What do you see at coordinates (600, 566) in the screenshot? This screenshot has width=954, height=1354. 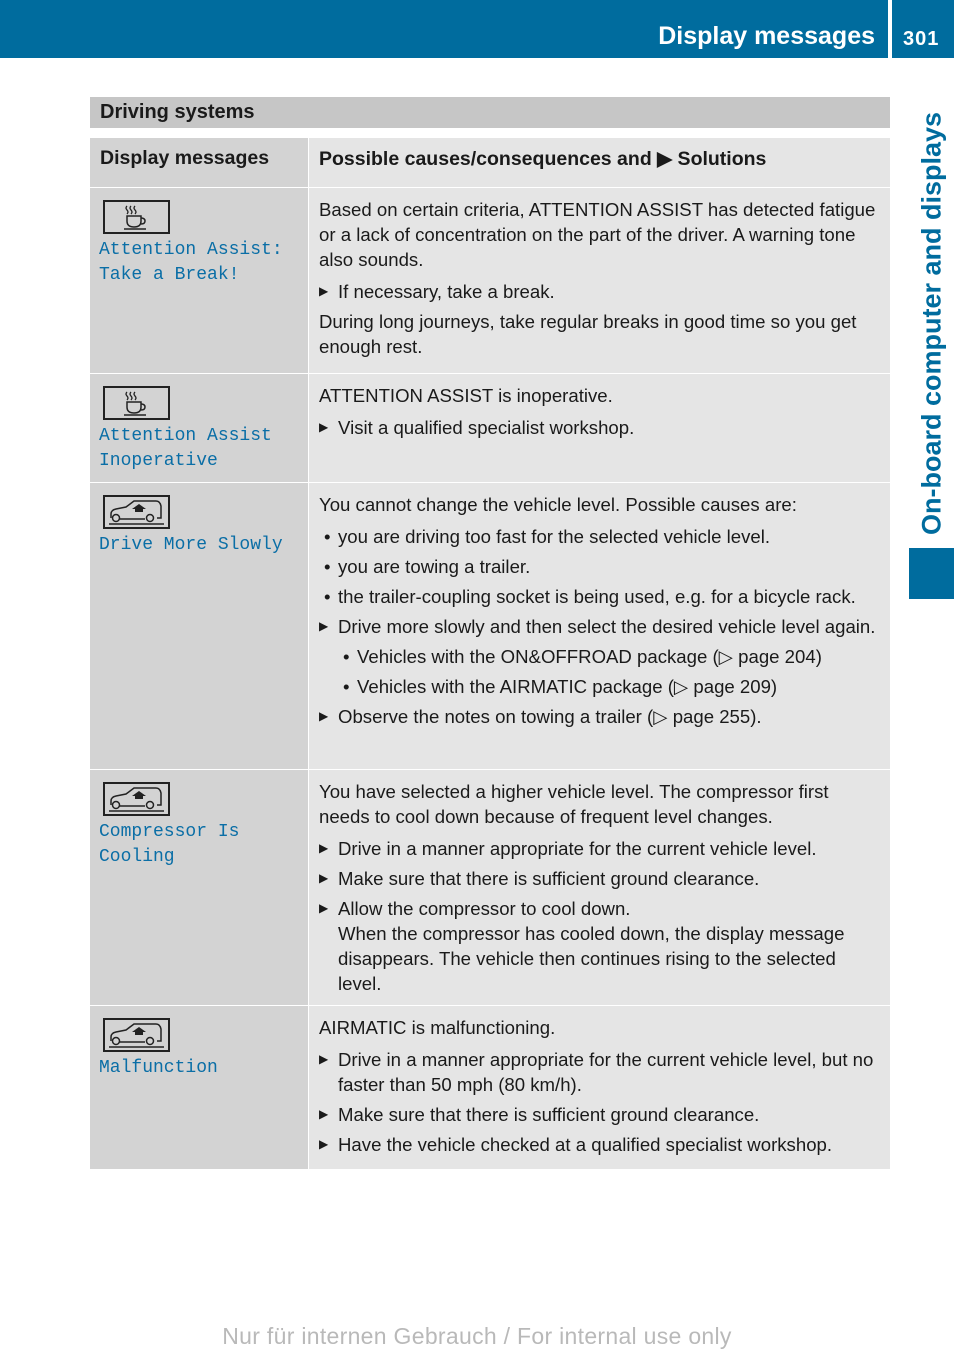 I see `list-item: you are towing a trailer.` at bounding box center [600, 566].